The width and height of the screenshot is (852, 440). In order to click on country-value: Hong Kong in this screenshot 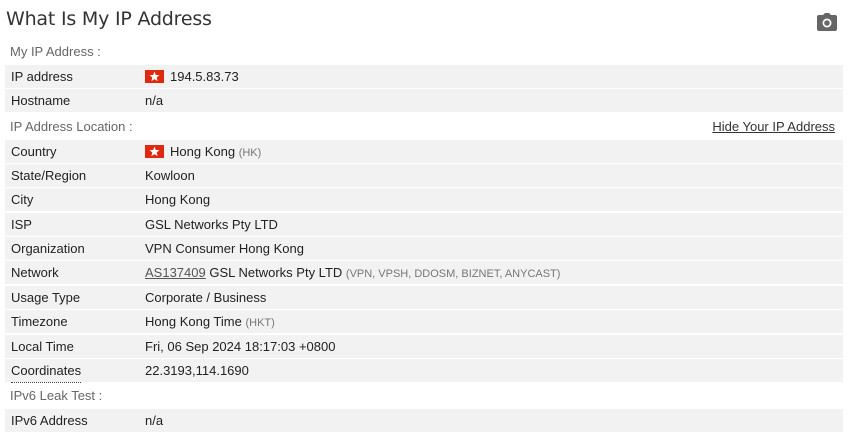, I will do `click(203, 151)`.